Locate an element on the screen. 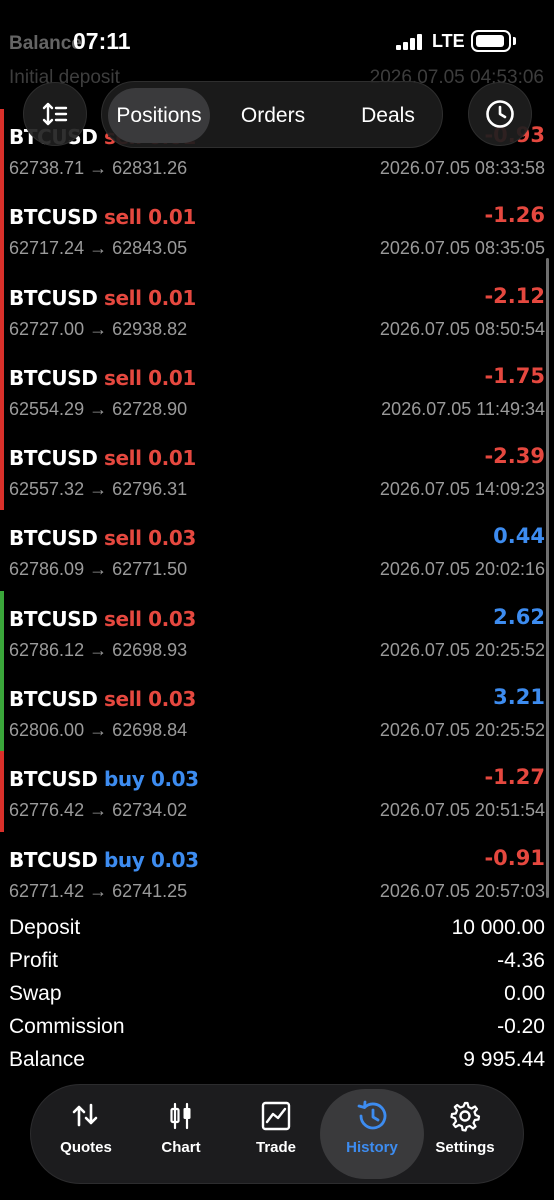 Image resolution: width=554 pixels, height=1200 pixels. clock: 07:11 is located at coordinates (102, 41).